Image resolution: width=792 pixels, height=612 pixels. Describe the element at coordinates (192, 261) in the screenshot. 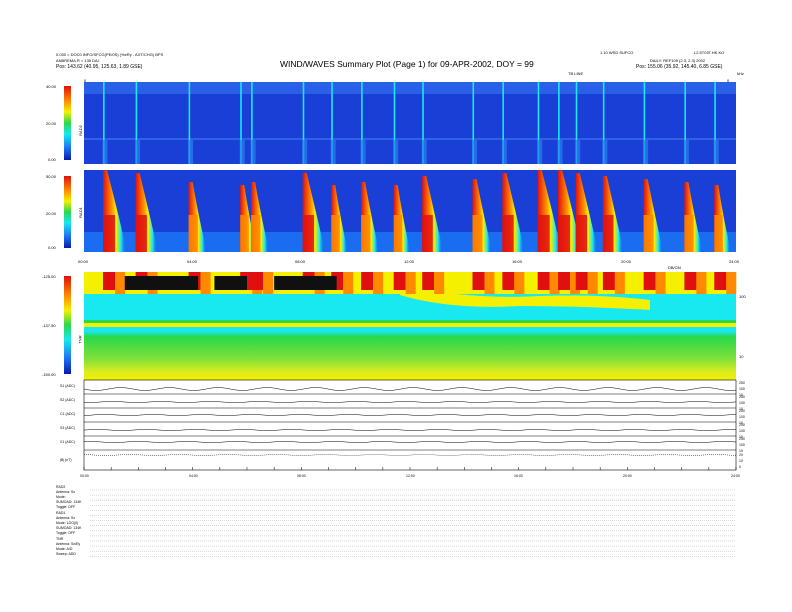

I see `rad-x-tick-1: 04:00` at that location.